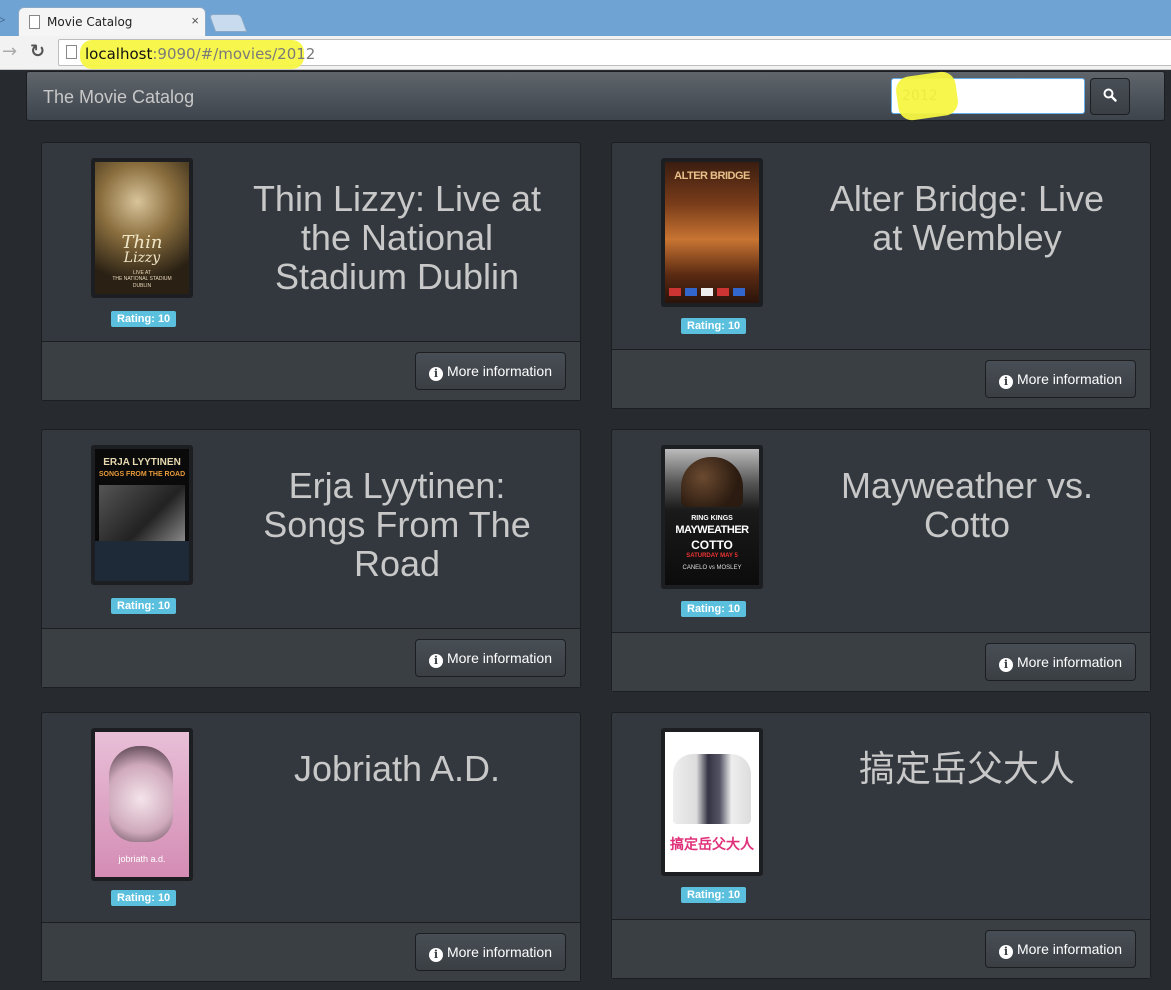  What do you see at coordinates (712, 789) in the screenshot?
I see `poster-people` at bounding box center [712, 789].